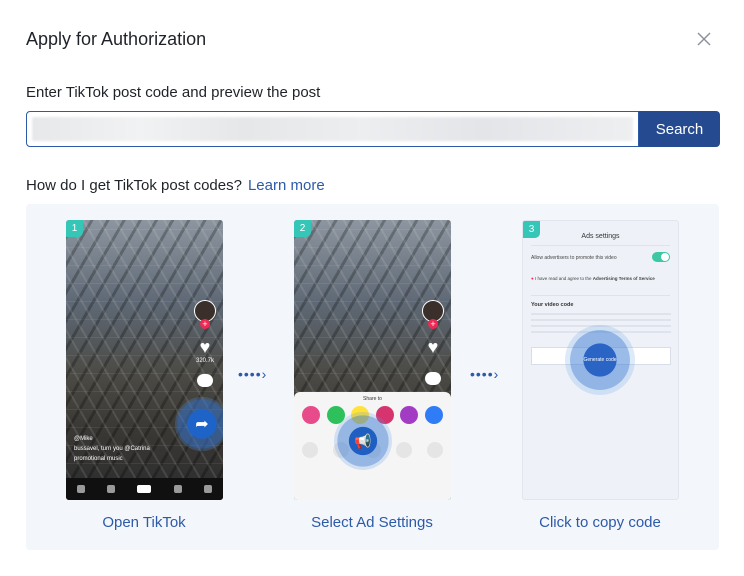 This screenshot has height=576, width=744. Describe the element at coordinates (286, 185) in the screenshot. I see `learn-more-link: Learn more` at that location.